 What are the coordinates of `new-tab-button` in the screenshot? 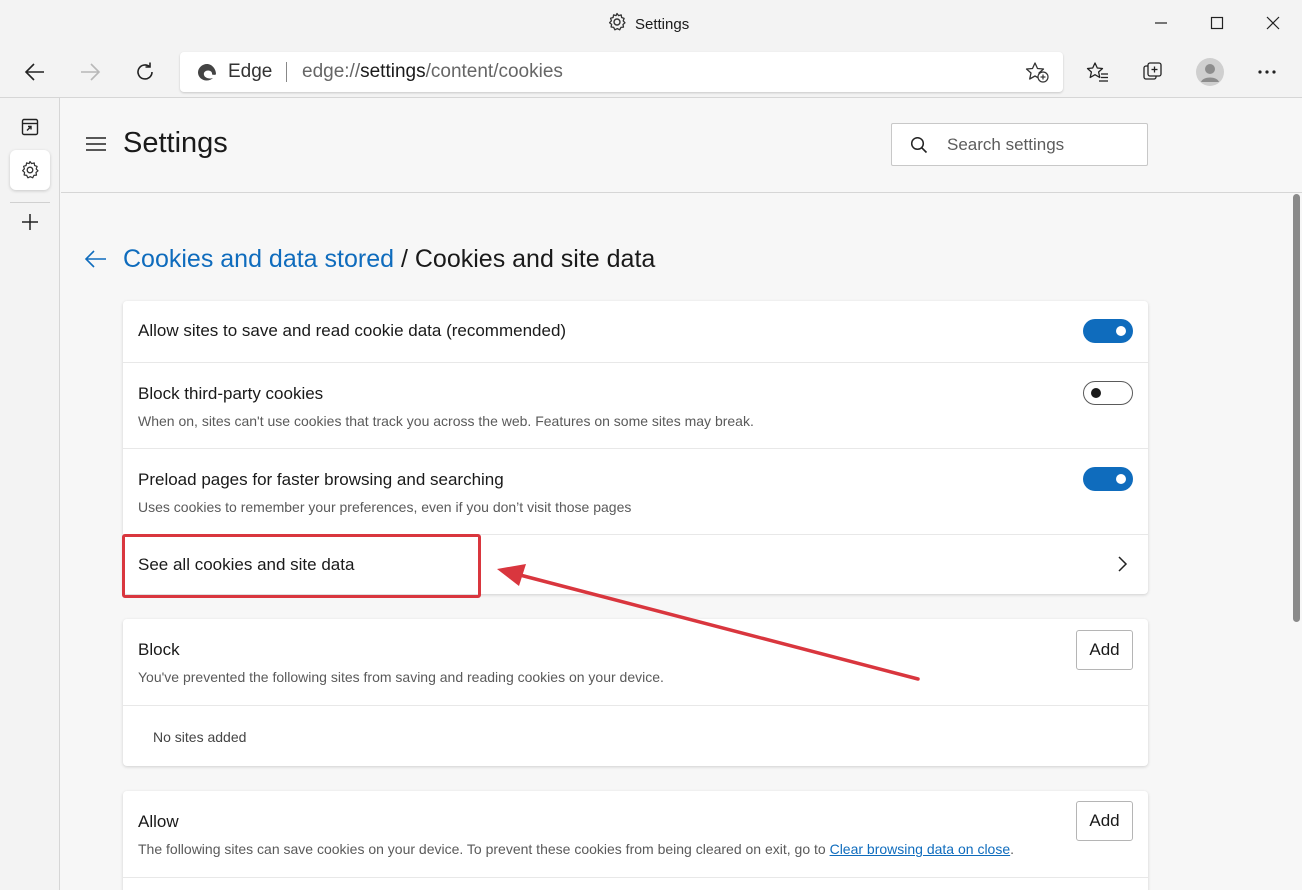 It's located at (30, 222).